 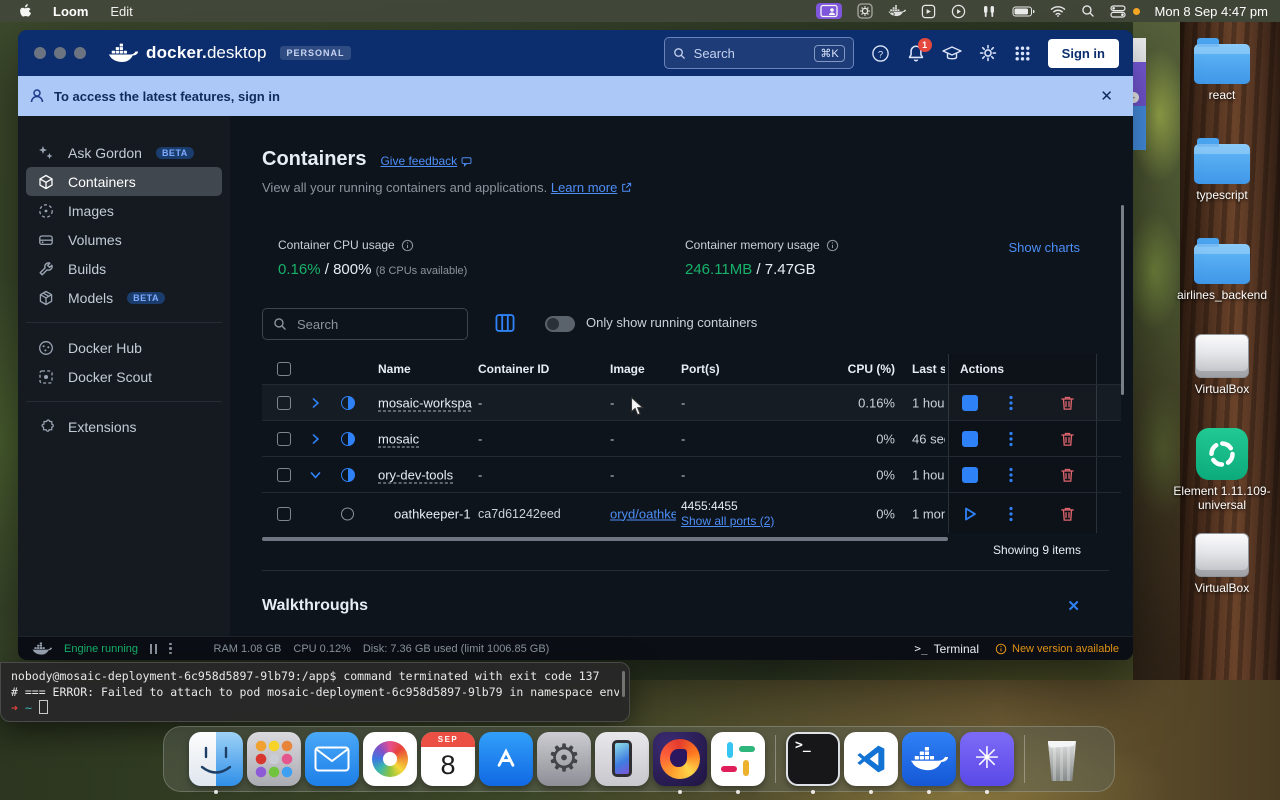 I want to click on menu-item-edit: Edit, so click(x=121, y=11).